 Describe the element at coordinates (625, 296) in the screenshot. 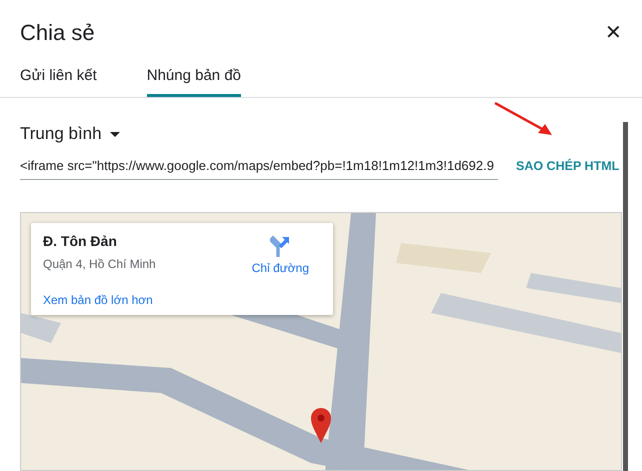

I see `scrollbar` at that location.